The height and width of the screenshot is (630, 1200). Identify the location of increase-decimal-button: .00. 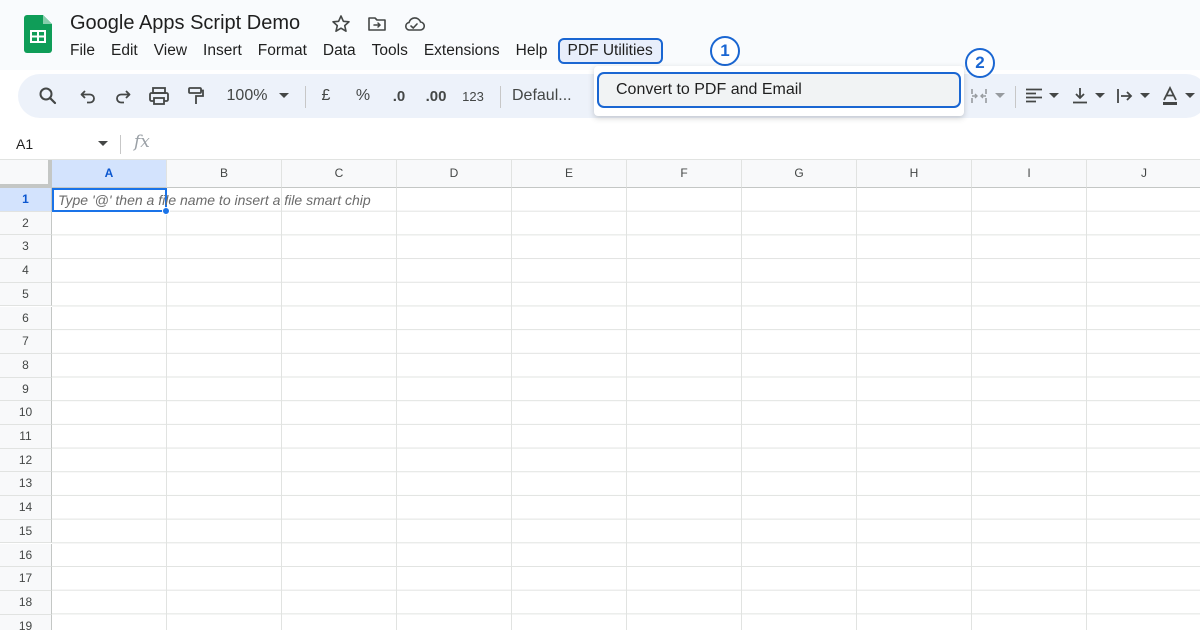
(436, 96).